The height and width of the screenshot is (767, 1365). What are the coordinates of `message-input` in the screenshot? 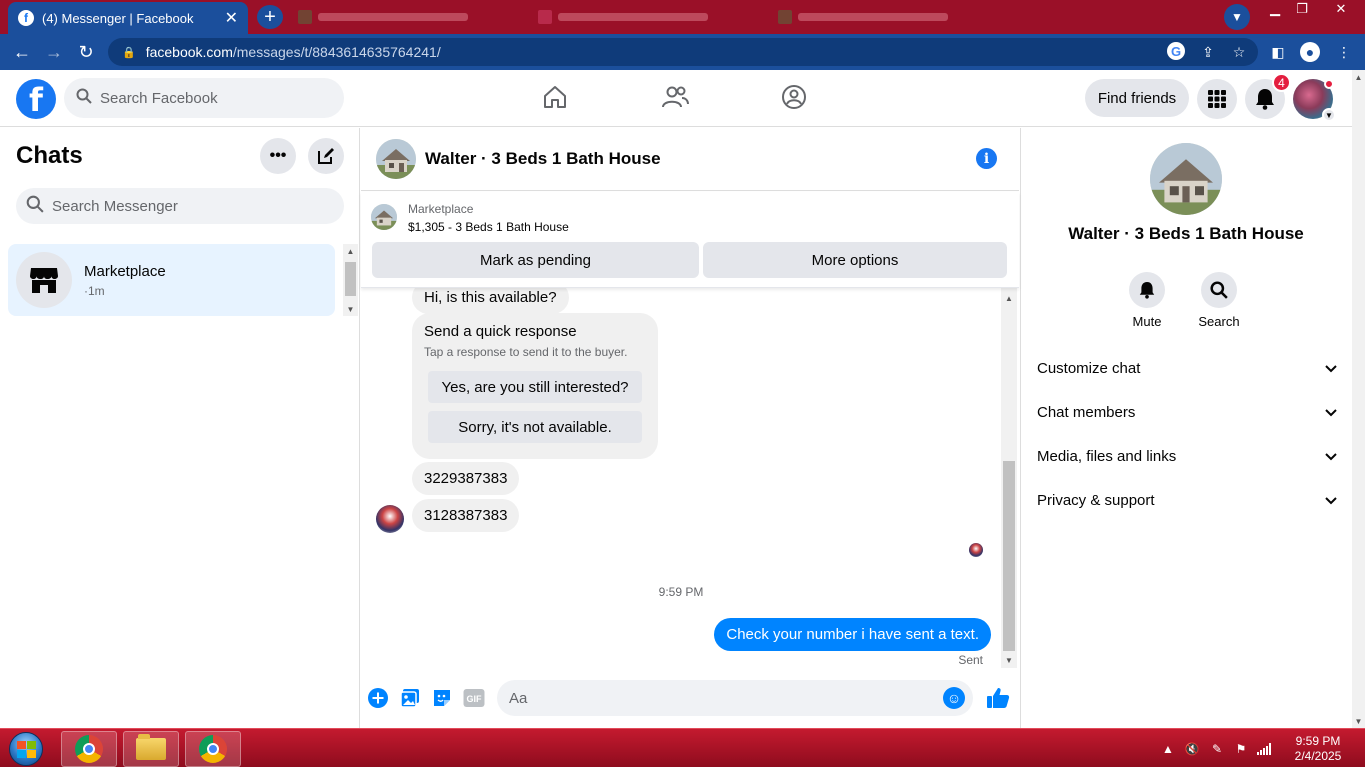 It's located at (741, 698).